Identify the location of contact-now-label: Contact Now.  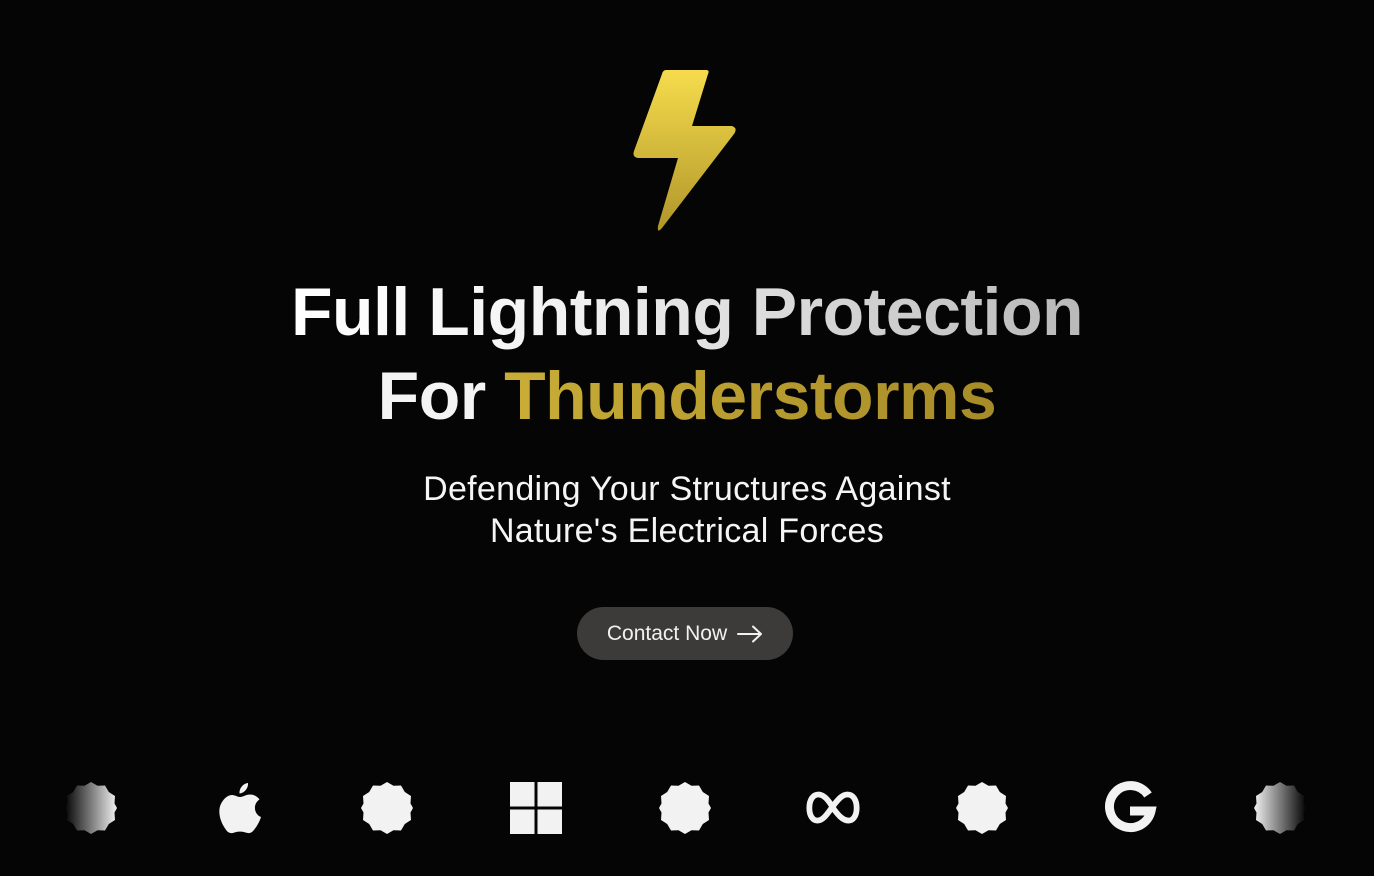
(667, 633).